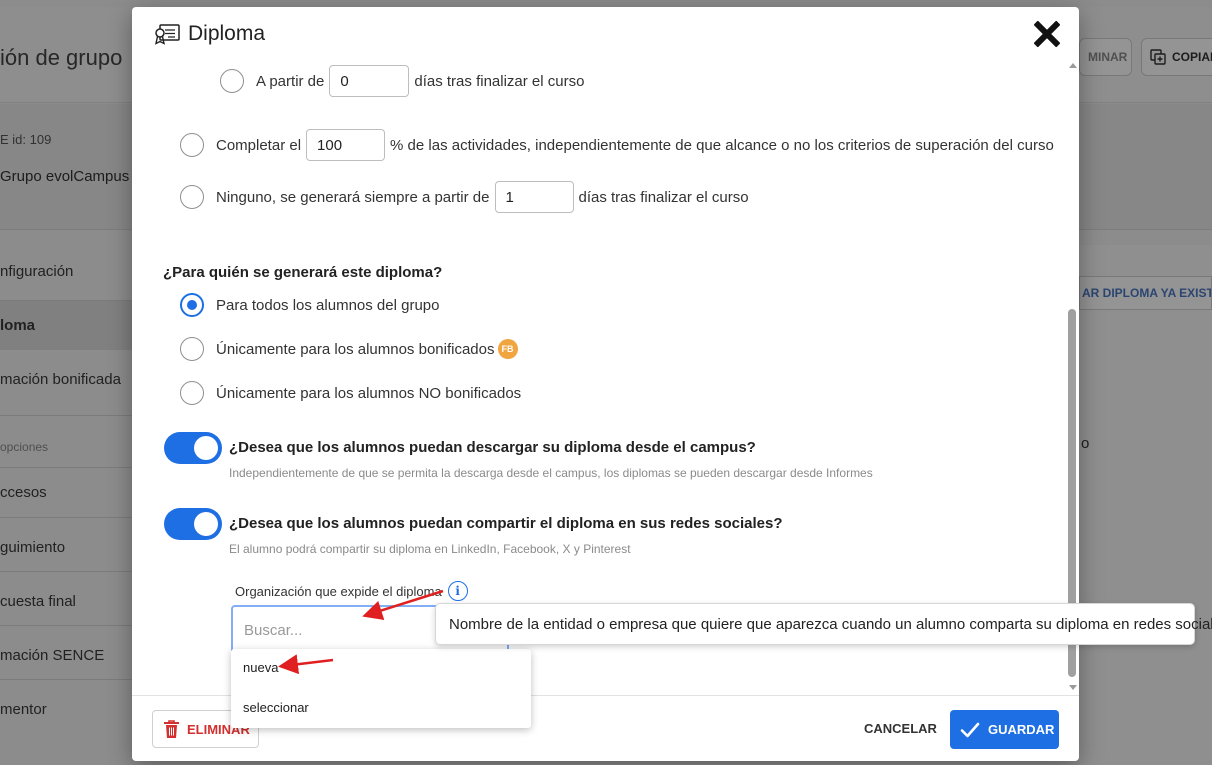 This screenshot has height=765, width=1212. Describe the element at coordinates (338, 591) in the screenshot. I see `organization-label: Organización que expide el diploma` at that location.